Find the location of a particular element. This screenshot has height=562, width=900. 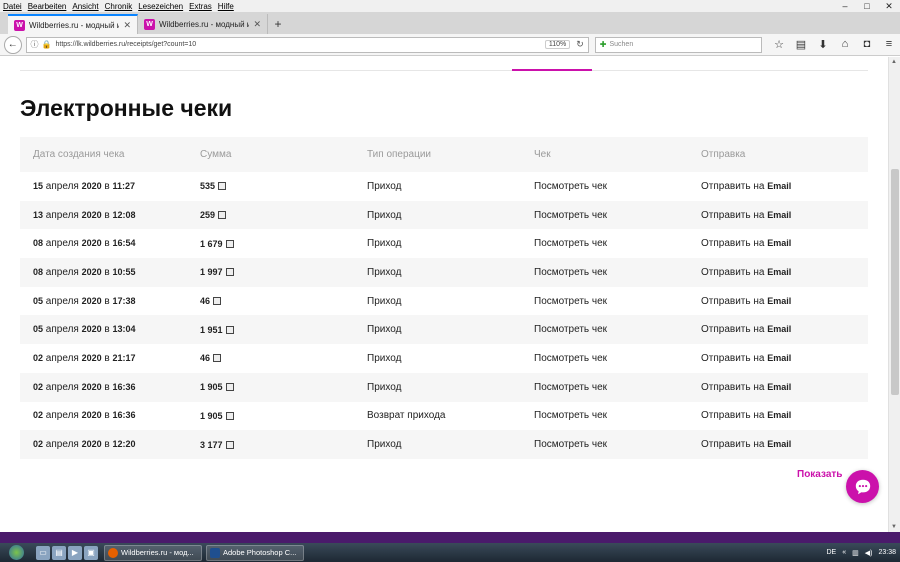

back-arrow-icon: ← is located at coordinates (13, 44).